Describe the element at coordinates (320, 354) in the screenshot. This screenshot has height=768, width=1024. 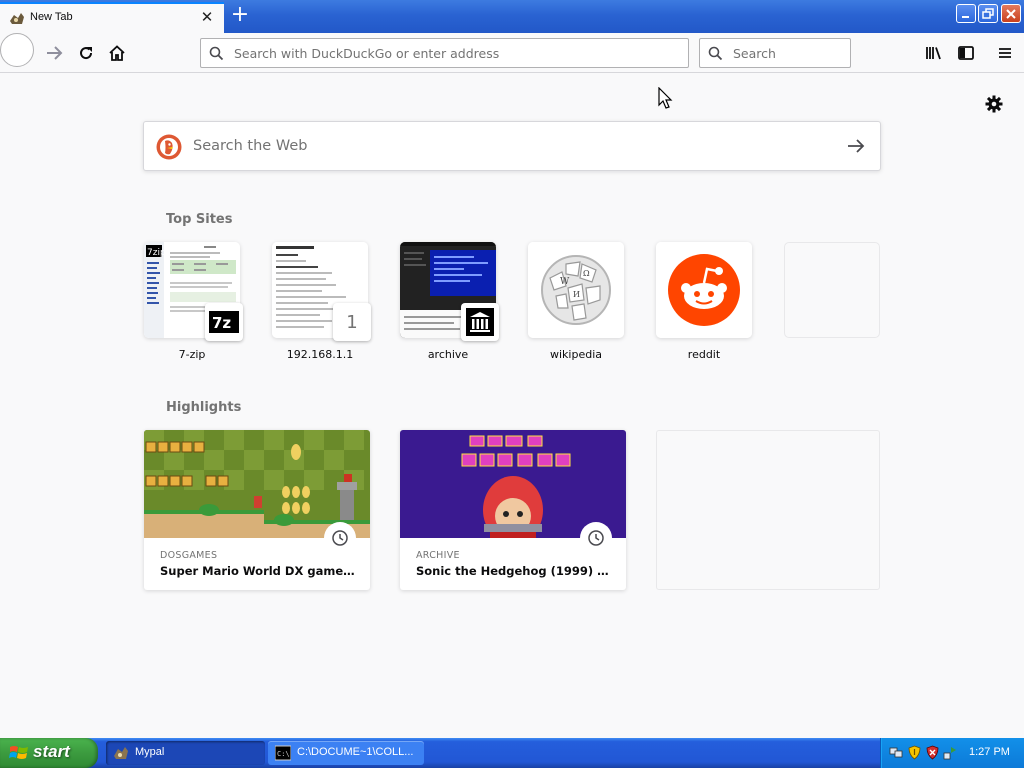
I see `top-site-label: 192.168.1.1` at that location.